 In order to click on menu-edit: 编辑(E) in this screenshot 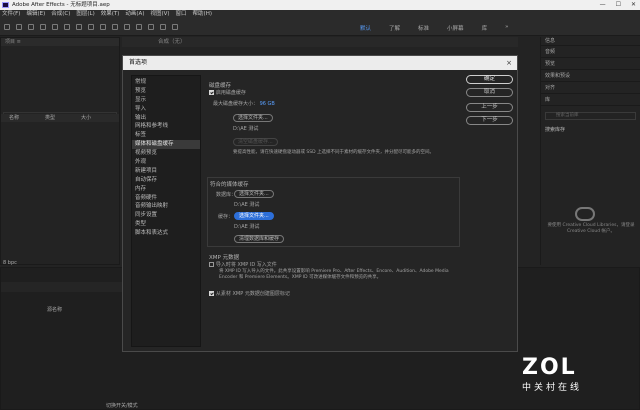, I will do `click(35, 14)`.